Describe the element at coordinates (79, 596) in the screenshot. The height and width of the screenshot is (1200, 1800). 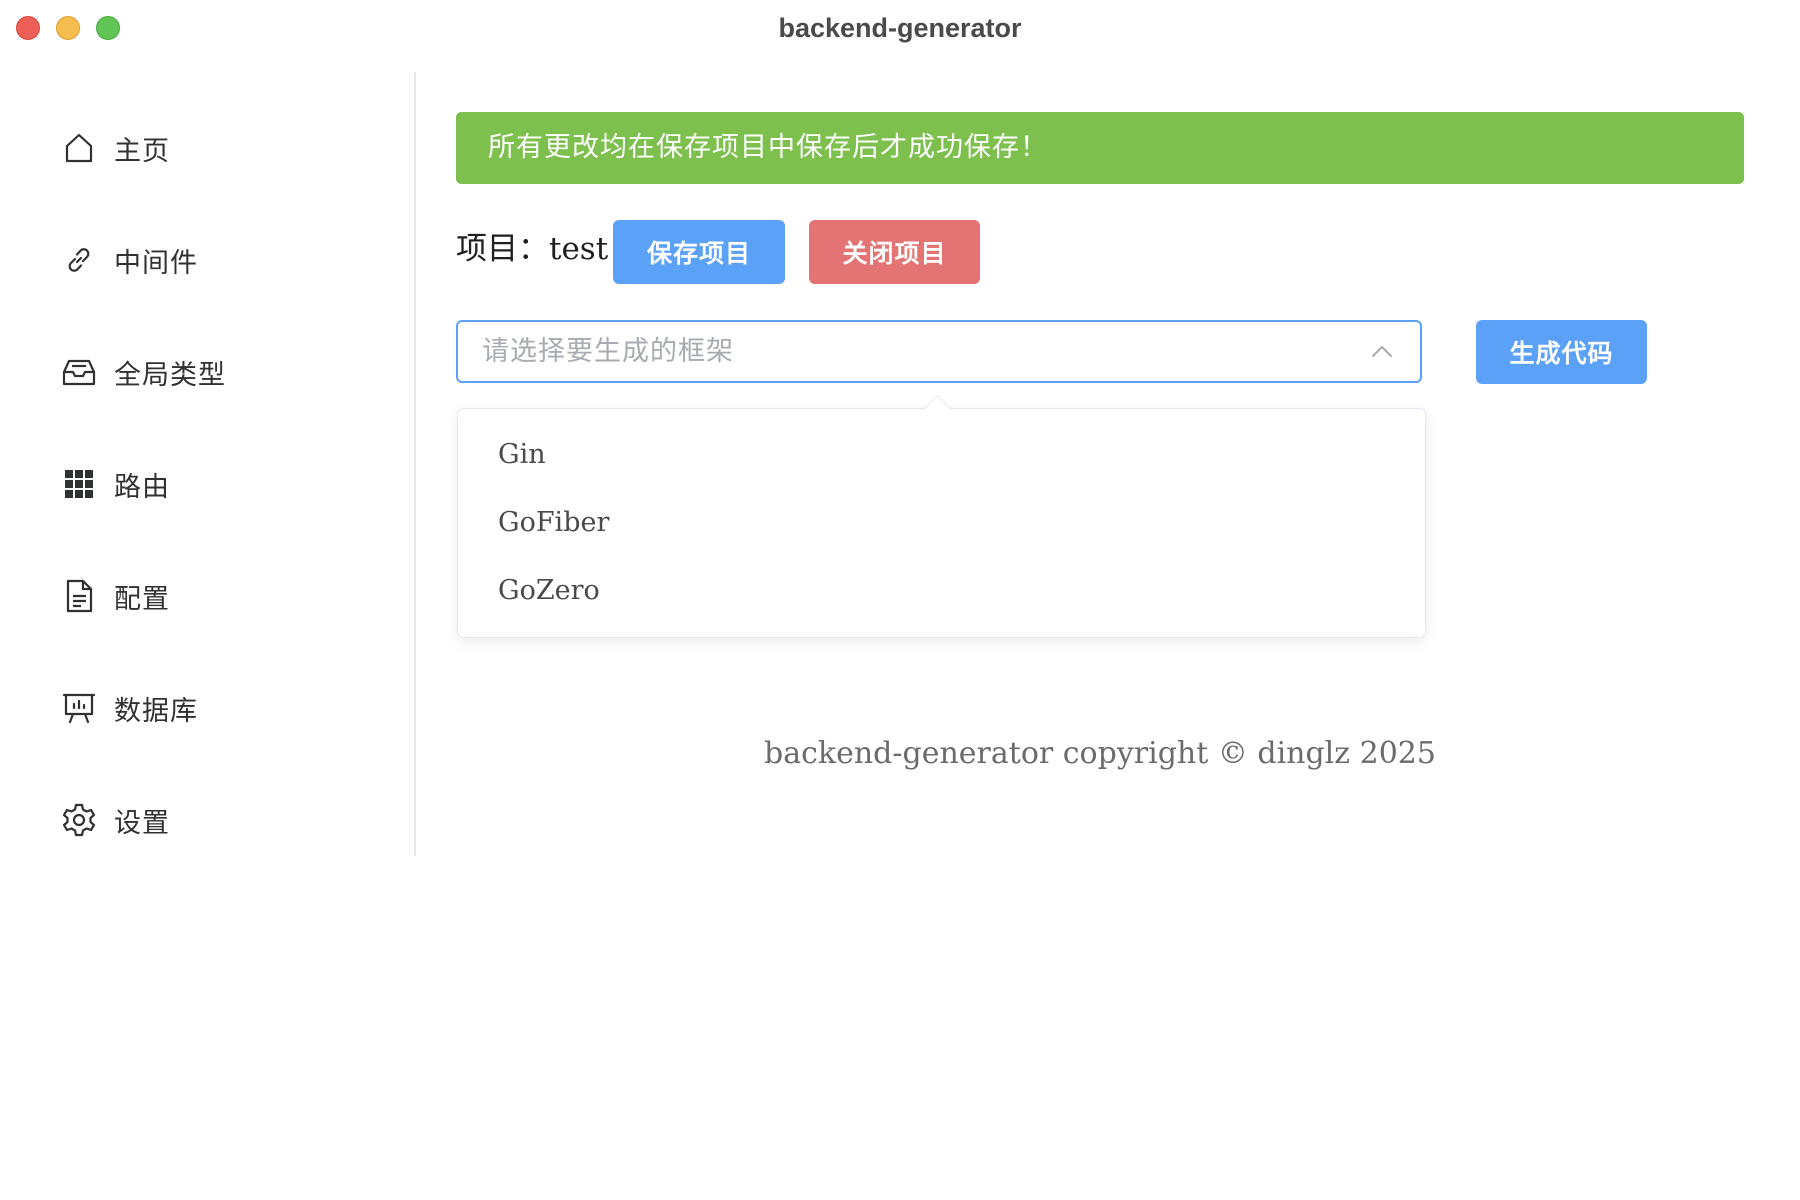
I see `document-icon` at that location.